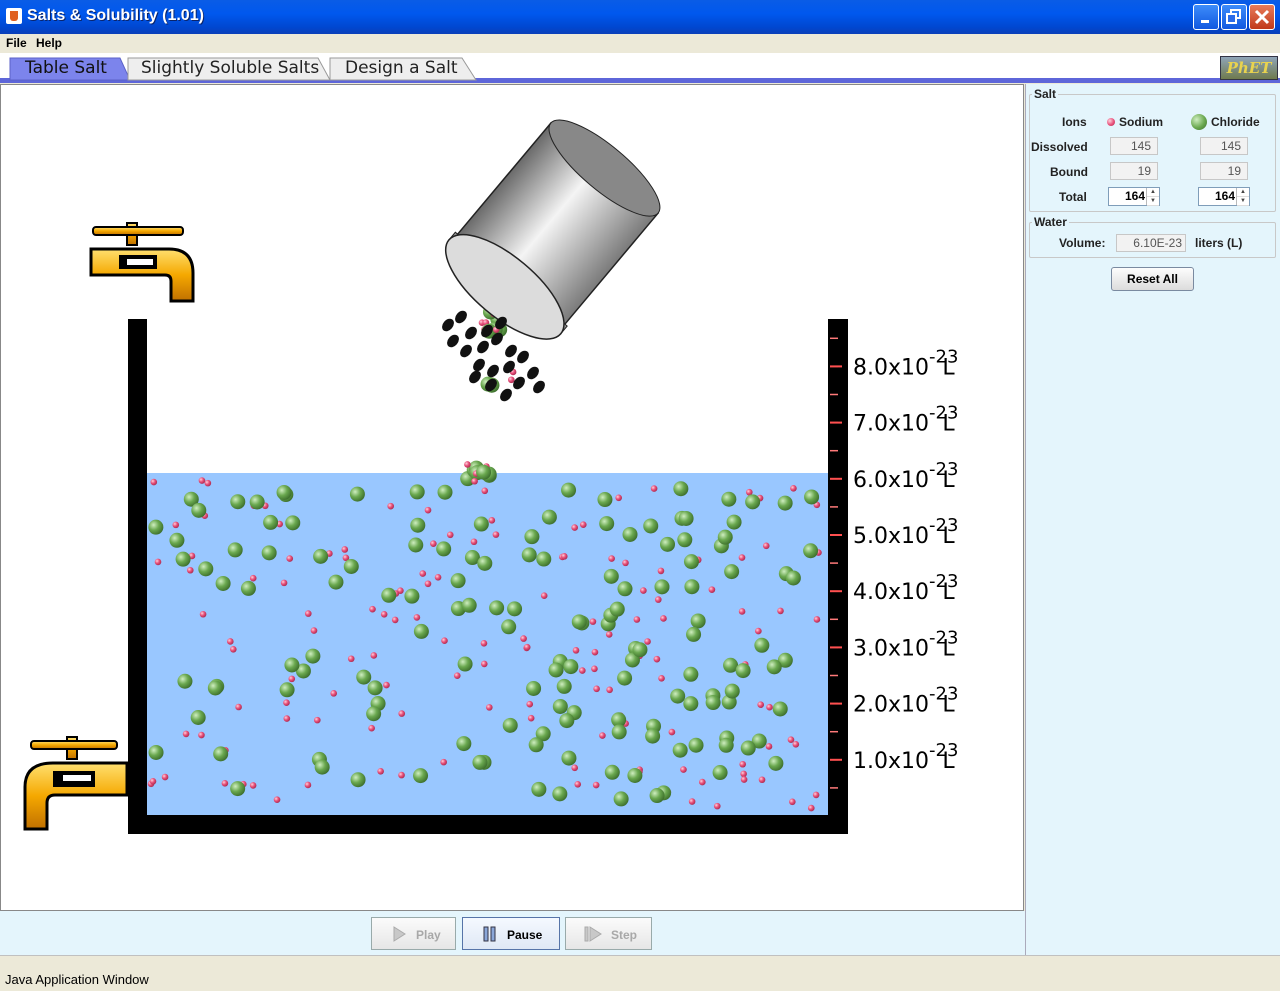 This screenshot has width=1280, height=991. What do you see at coordinates (401, 67) in the screenshot?
I see `tab-design-a-salt: Design a Salt` at bounding box center [401, 67].